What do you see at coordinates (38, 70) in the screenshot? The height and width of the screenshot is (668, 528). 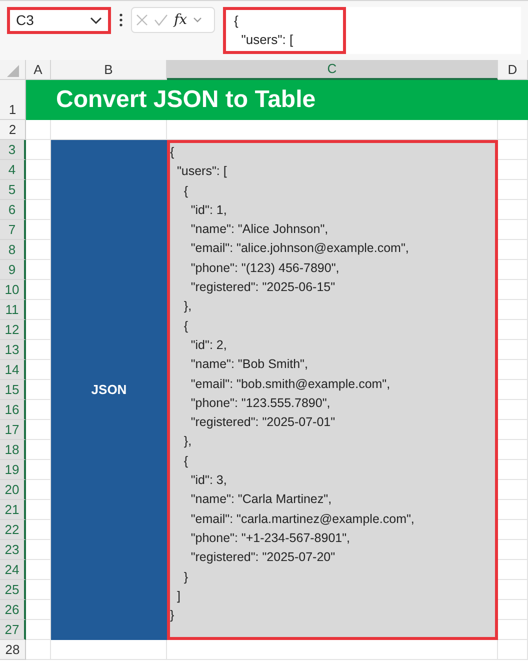 I see `column-header: A` at bounding box center [38, 70].